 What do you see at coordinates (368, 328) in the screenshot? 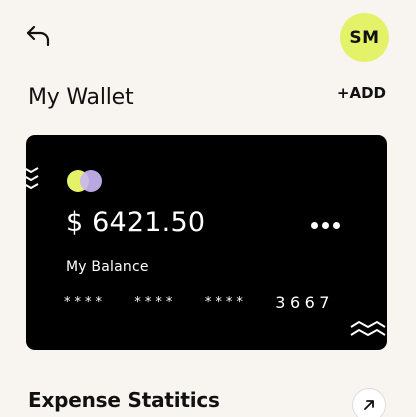
I see `wave-right-icon` at bounding box center [368, 328].